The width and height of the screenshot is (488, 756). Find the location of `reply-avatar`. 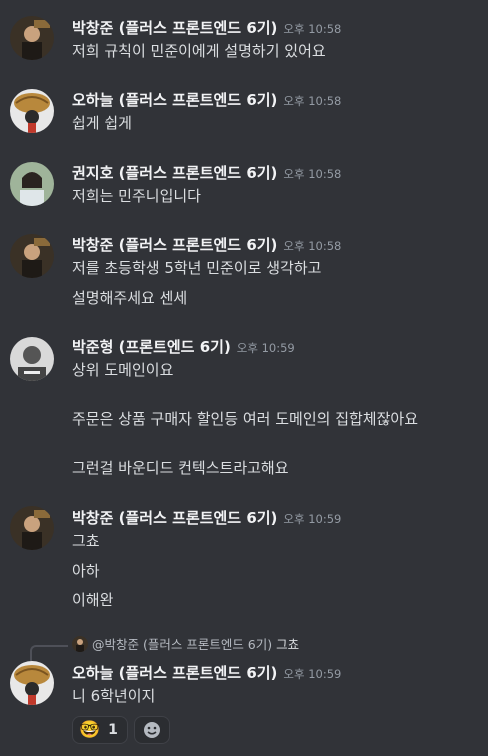

reply-avatar is located at coordinates (80, 644).